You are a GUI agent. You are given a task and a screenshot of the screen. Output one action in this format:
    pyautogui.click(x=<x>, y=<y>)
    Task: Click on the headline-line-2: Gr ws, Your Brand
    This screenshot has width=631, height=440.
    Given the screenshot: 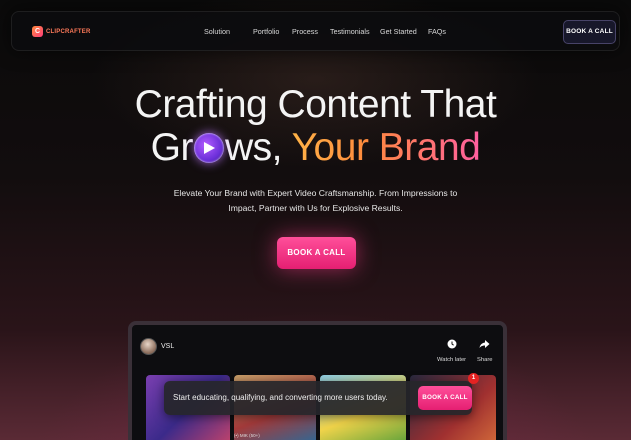 What is the action you would take?
    pyautogui.click(x=315, y=148)
    